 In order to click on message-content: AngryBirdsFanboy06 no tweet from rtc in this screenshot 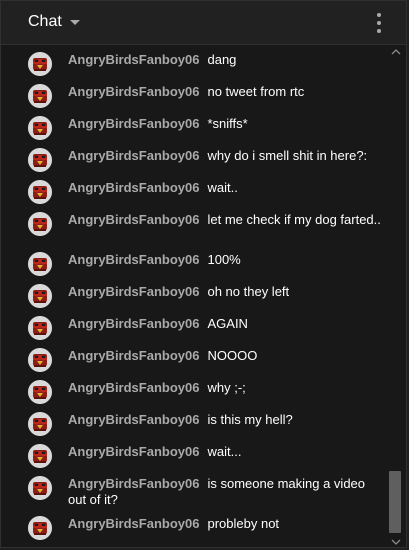, I will do `click(227, 92)`.